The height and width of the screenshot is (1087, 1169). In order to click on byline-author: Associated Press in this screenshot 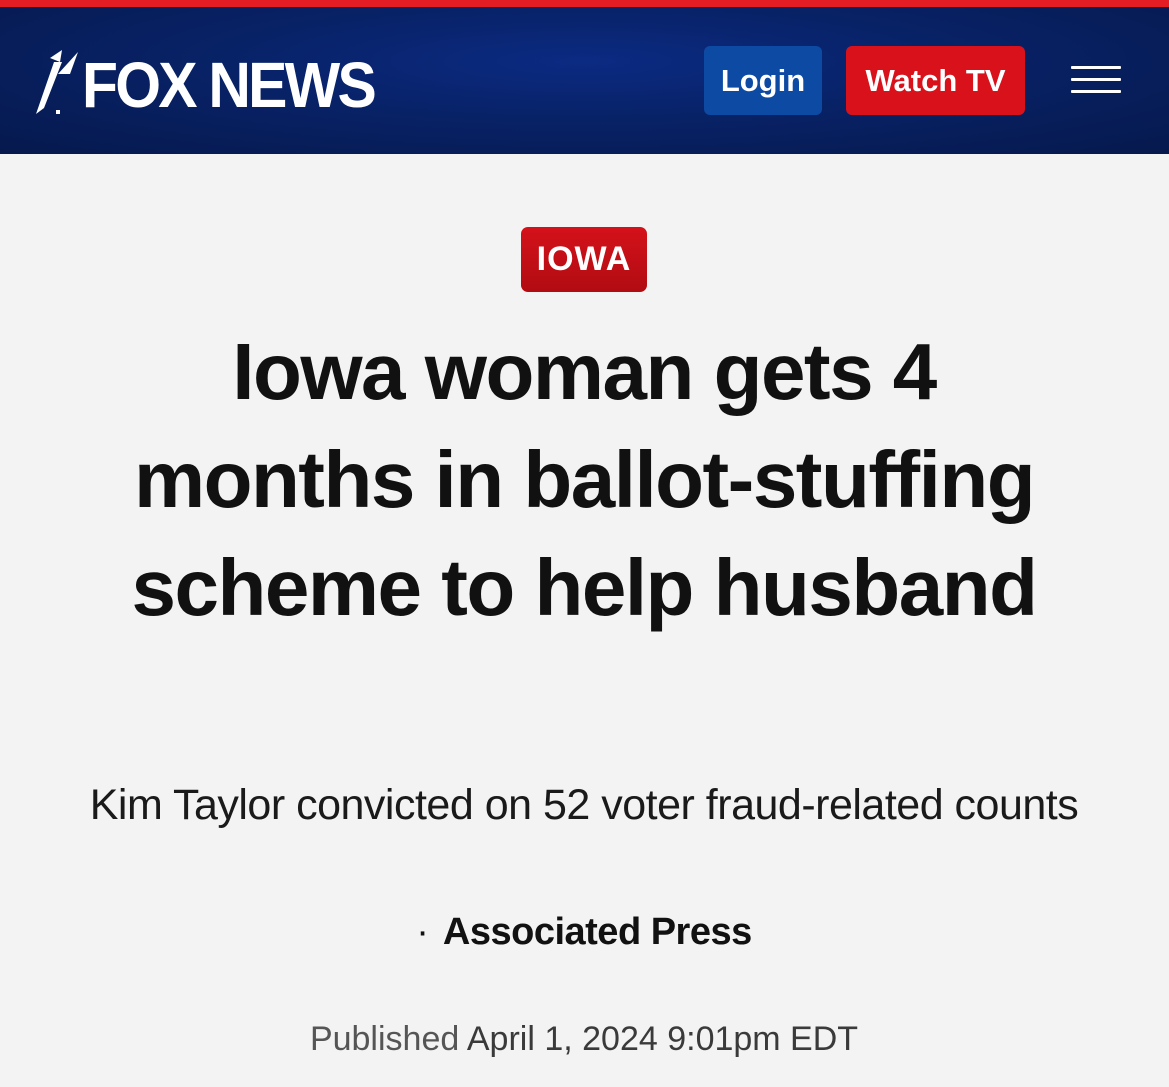, I will do `click(597, 932)`.